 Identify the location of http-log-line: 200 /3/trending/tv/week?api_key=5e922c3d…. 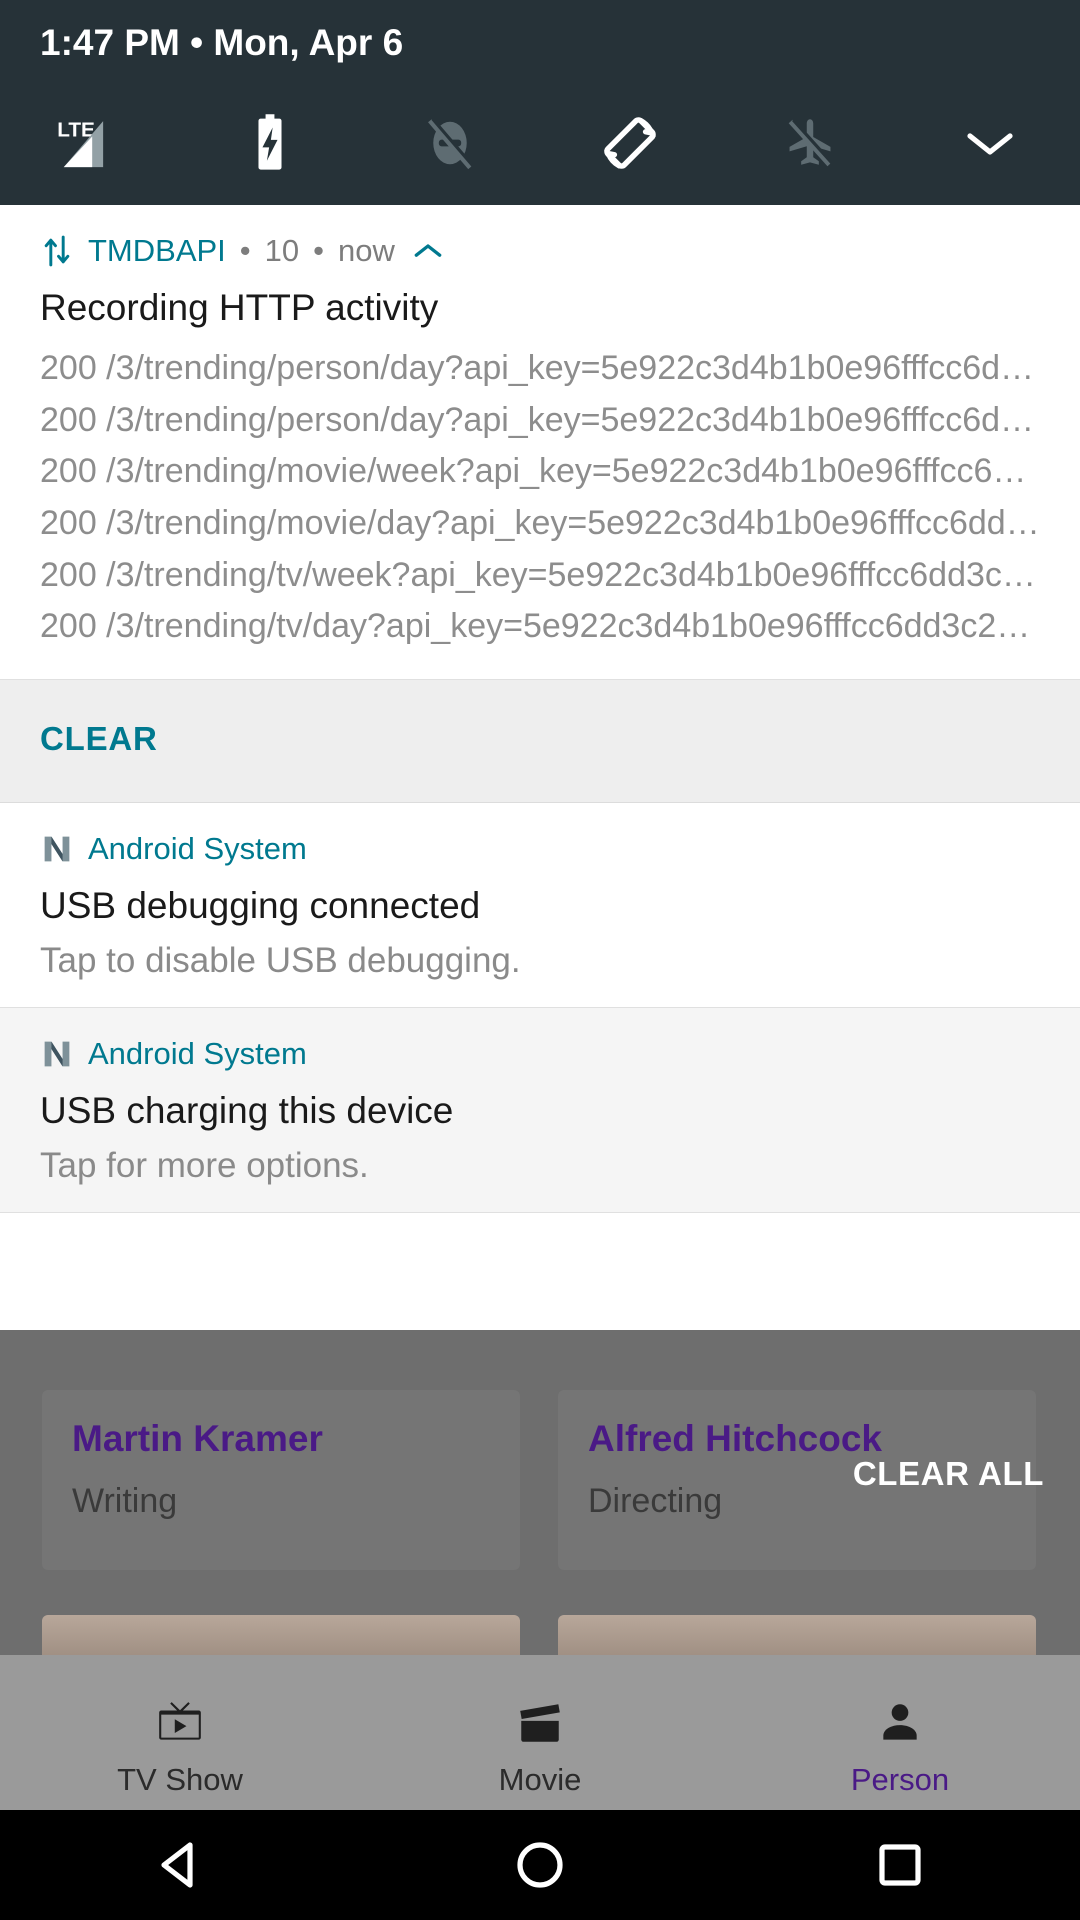
(540, 574).